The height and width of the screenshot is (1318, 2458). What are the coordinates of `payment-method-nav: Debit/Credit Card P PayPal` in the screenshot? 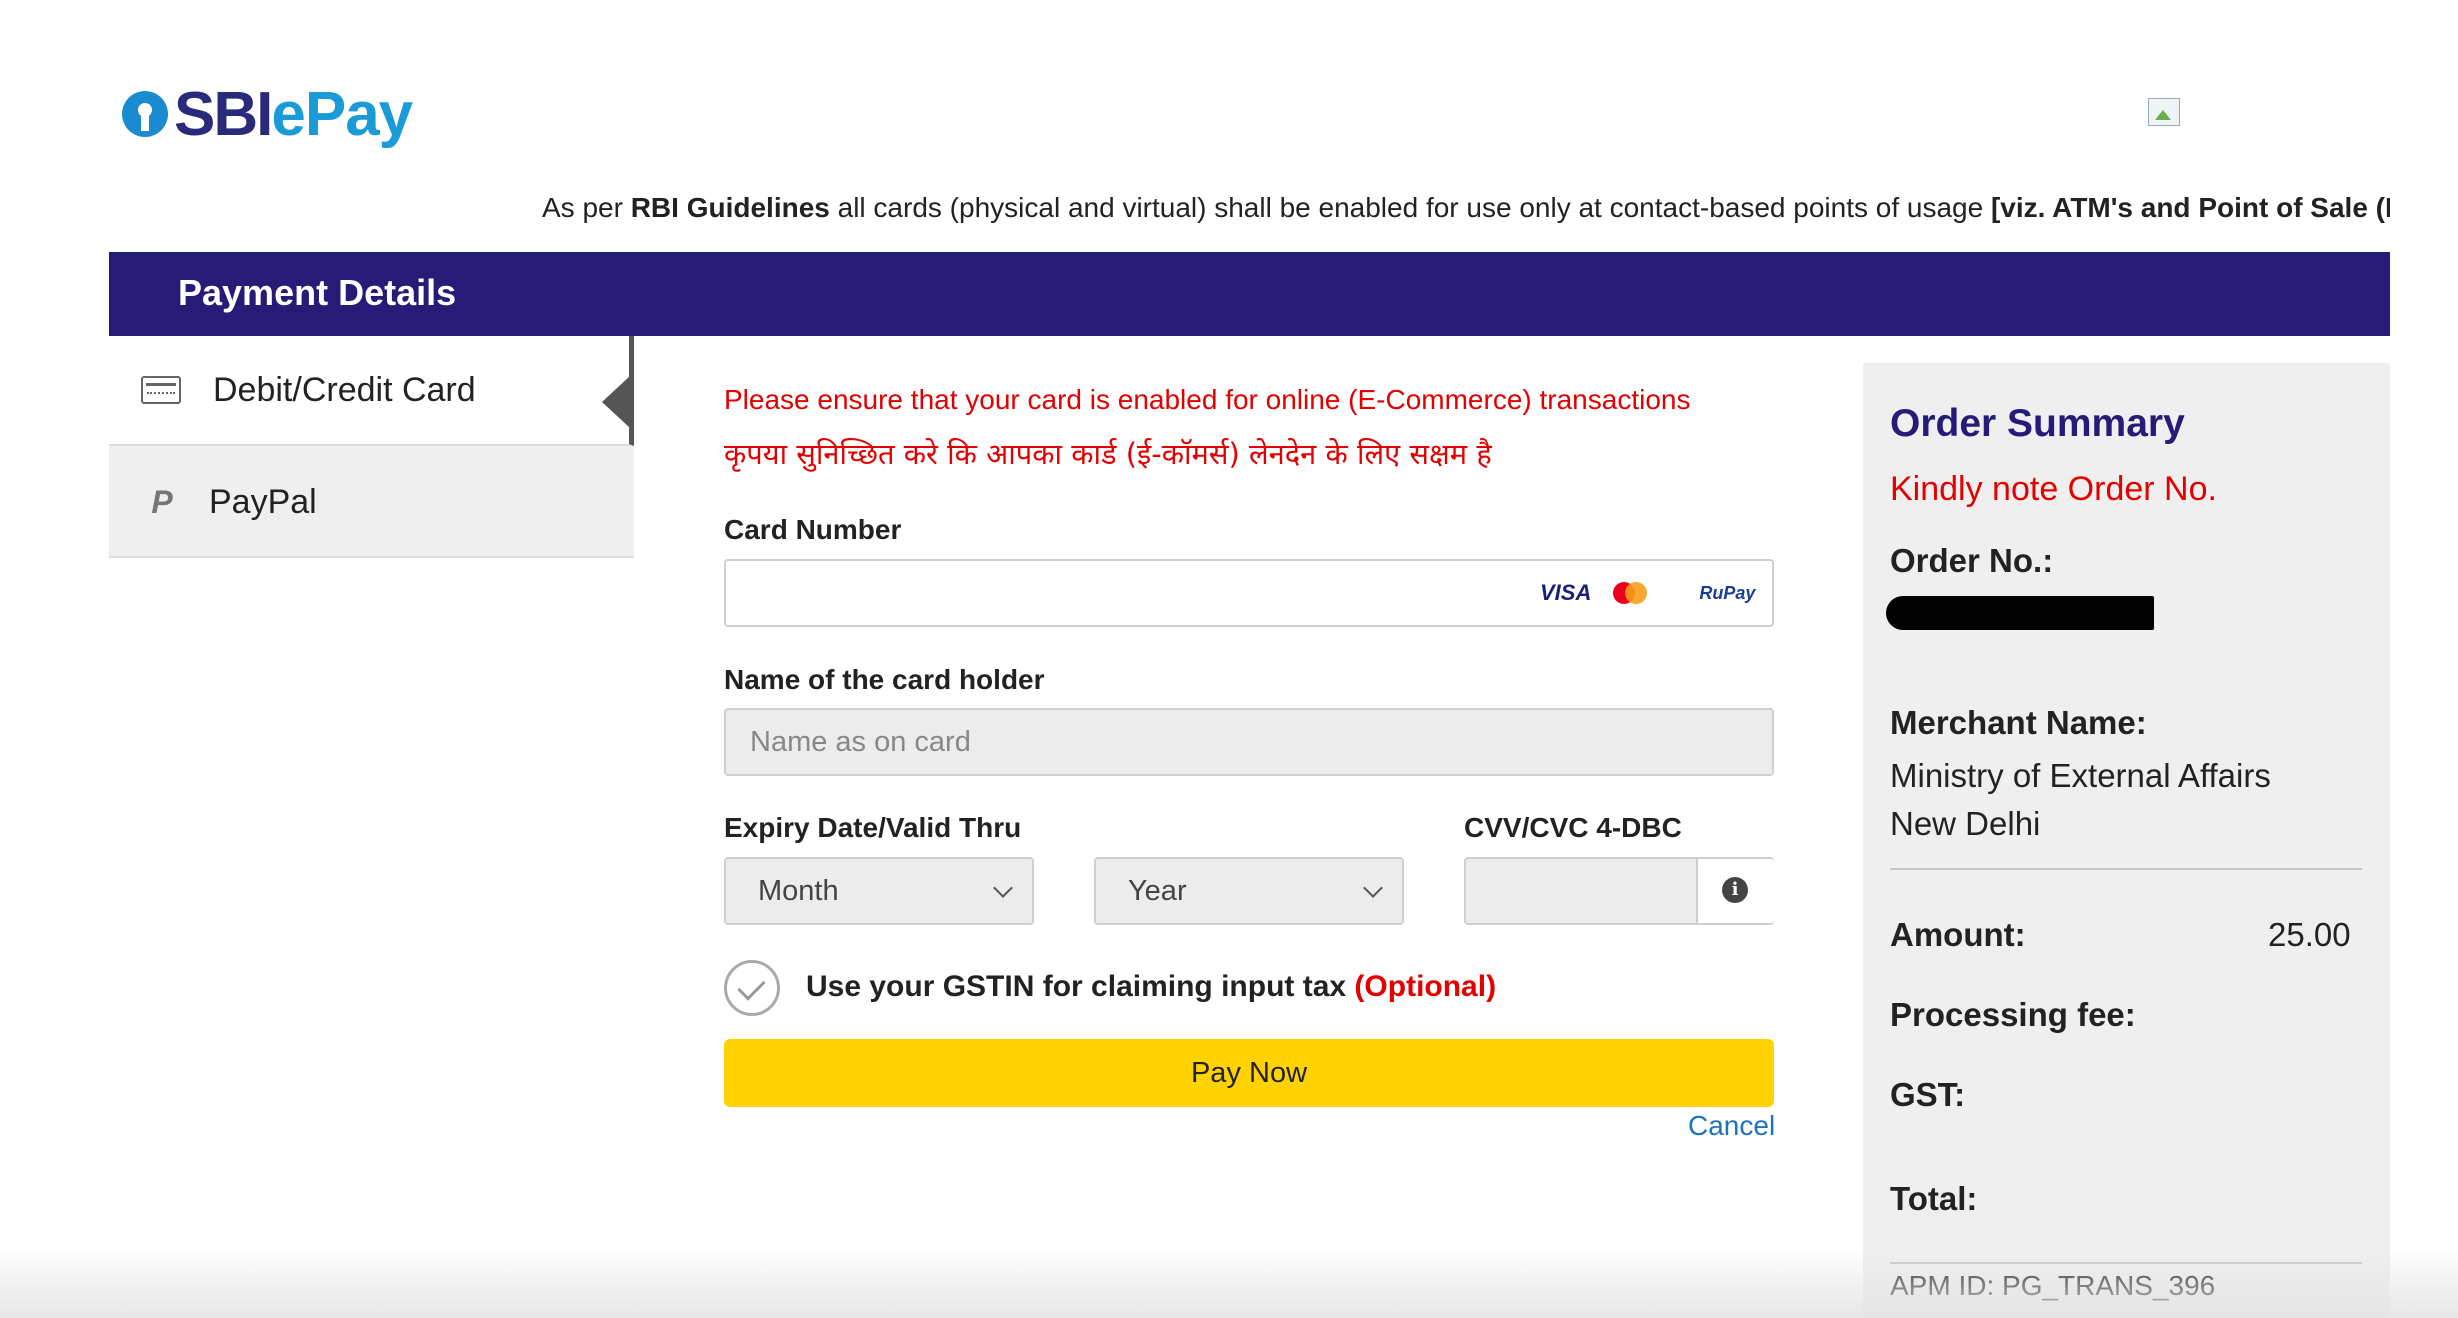 It's located at (371, 447).